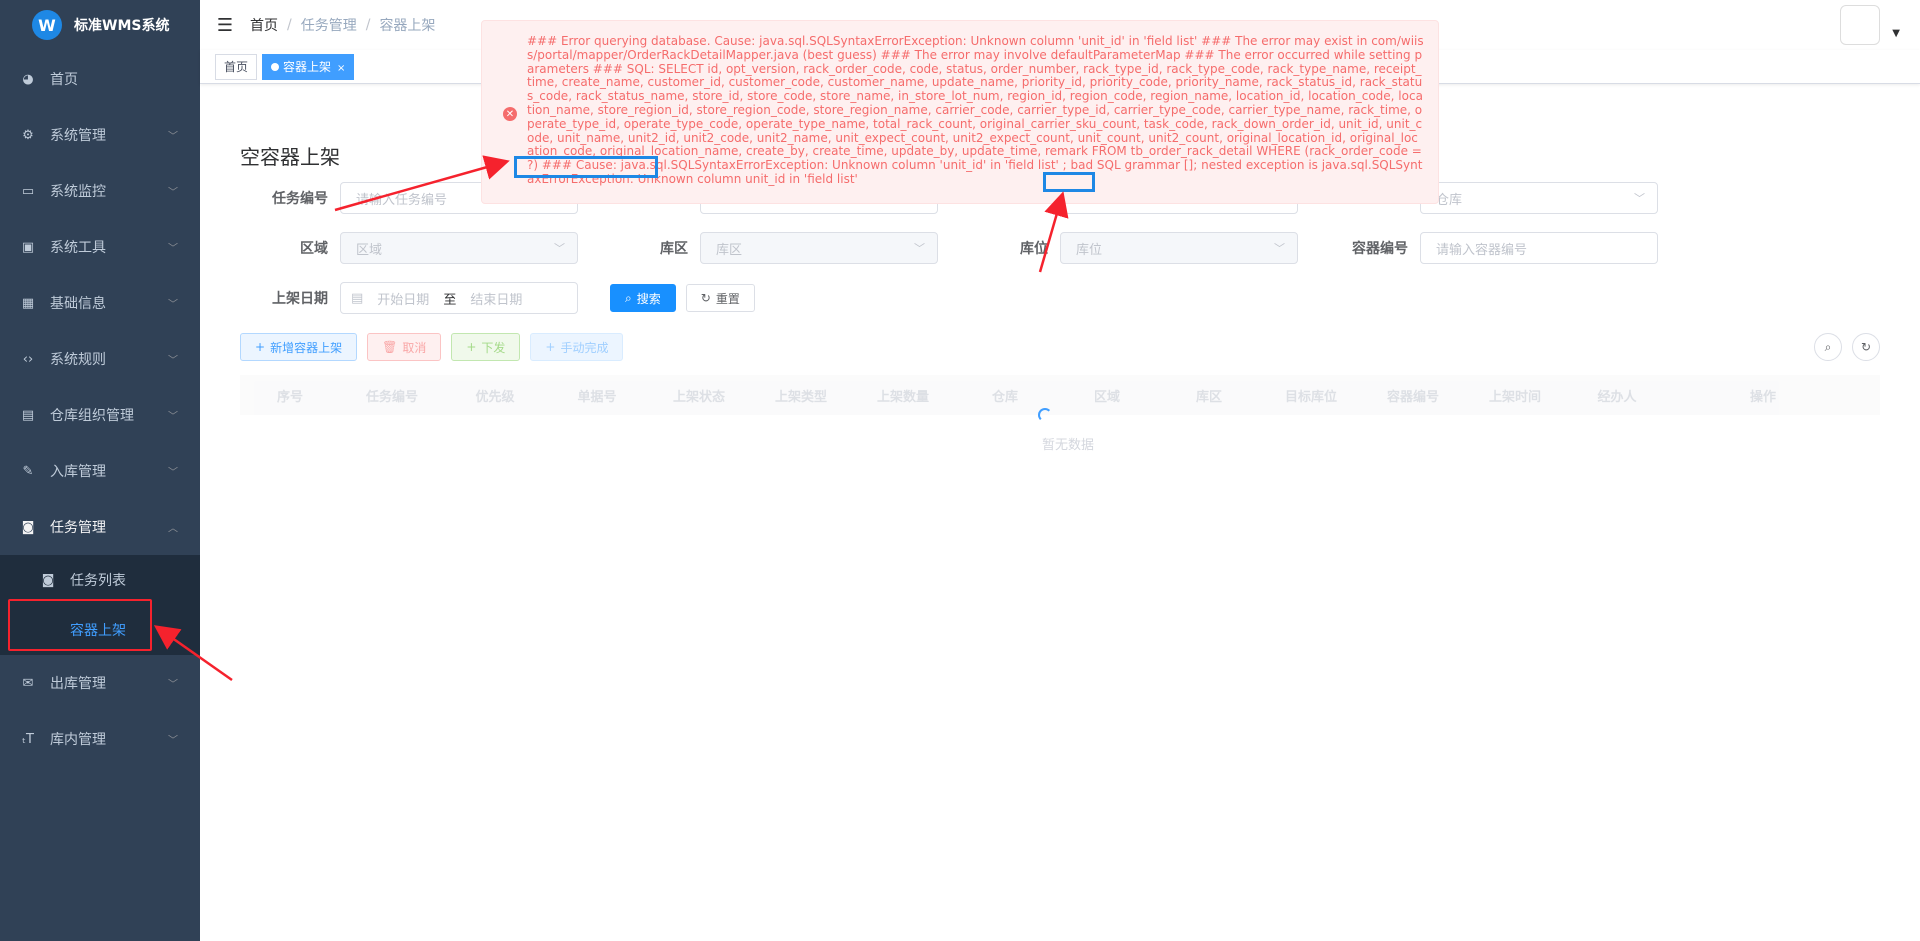  What do you see at coordinates (821, 178) in the screenshot?
I see `error-text-part: in 'field list'` at bounding box center [821, 178].